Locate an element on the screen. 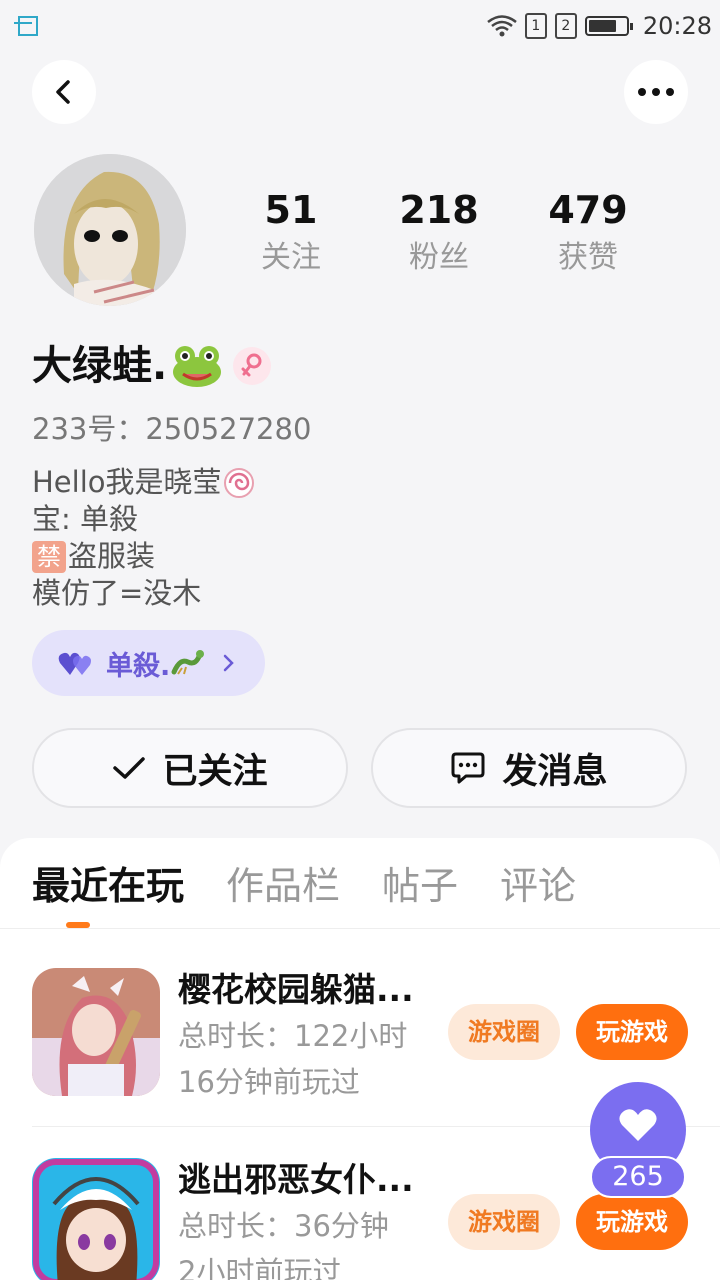 Image resolution: width=720 pixels, height=1280 pixels. clock: 20:28 is located at coordinates (677, 26).